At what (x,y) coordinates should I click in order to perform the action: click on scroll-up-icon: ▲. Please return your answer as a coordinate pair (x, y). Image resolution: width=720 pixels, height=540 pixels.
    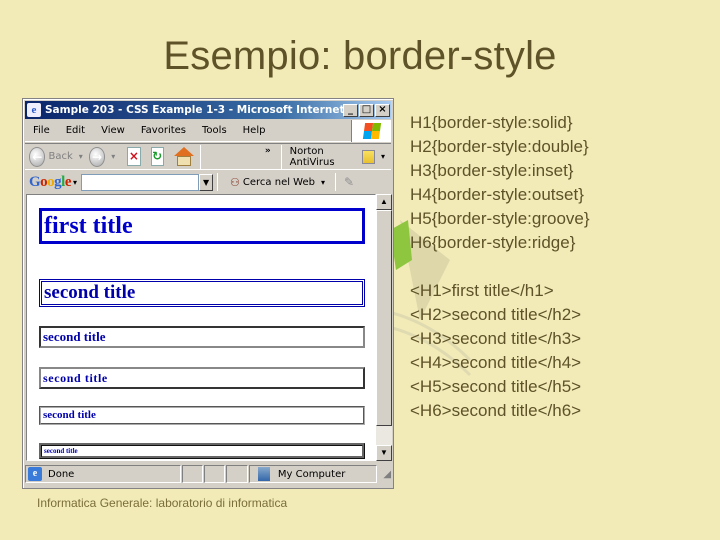
    Looking at the image, I should click on (384, 202).